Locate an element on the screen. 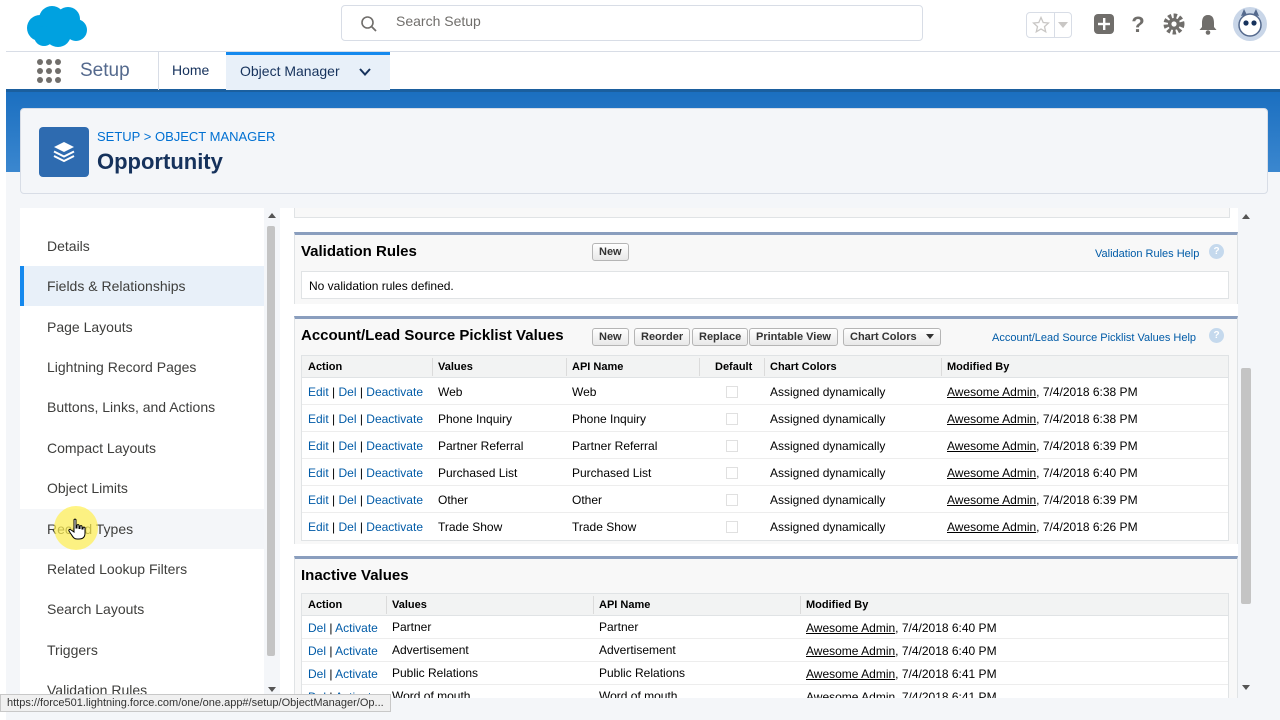 The height and width of the screenshot is (720, 1280). star-icon is located at coordinates (1041, 25).